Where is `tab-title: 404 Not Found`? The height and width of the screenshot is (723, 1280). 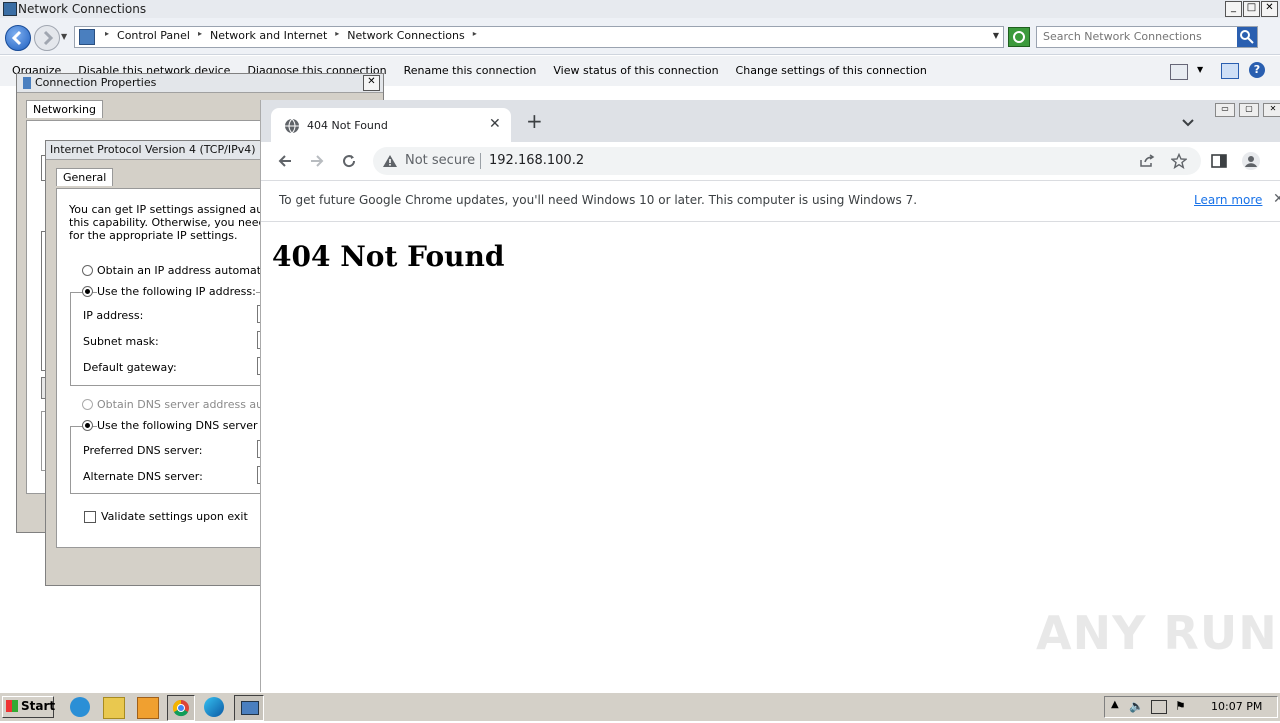 tab-title: 404 Not Found is located at coordinates (347, 125).